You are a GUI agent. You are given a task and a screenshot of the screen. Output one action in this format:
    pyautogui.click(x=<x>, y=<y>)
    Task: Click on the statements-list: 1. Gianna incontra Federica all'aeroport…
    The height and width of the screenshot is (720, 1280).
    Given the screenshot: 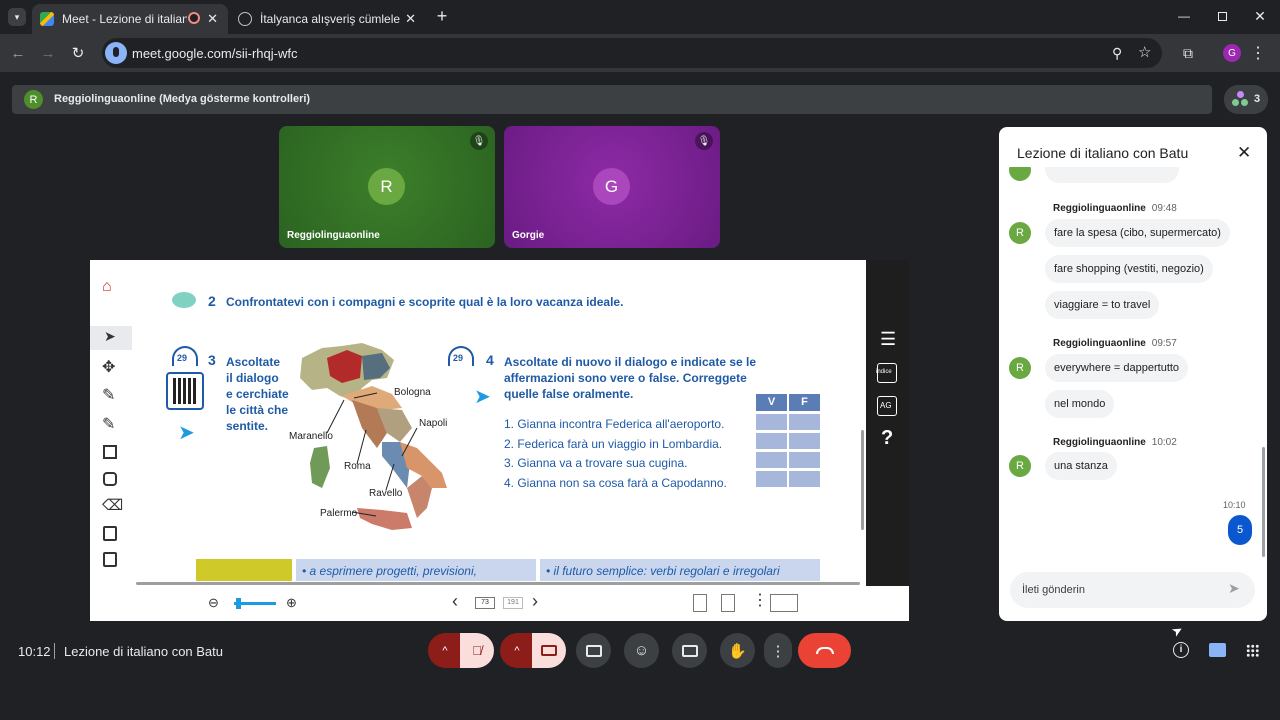 What is the action you would take?
    pyautogui.click(x=615, y=454)
    